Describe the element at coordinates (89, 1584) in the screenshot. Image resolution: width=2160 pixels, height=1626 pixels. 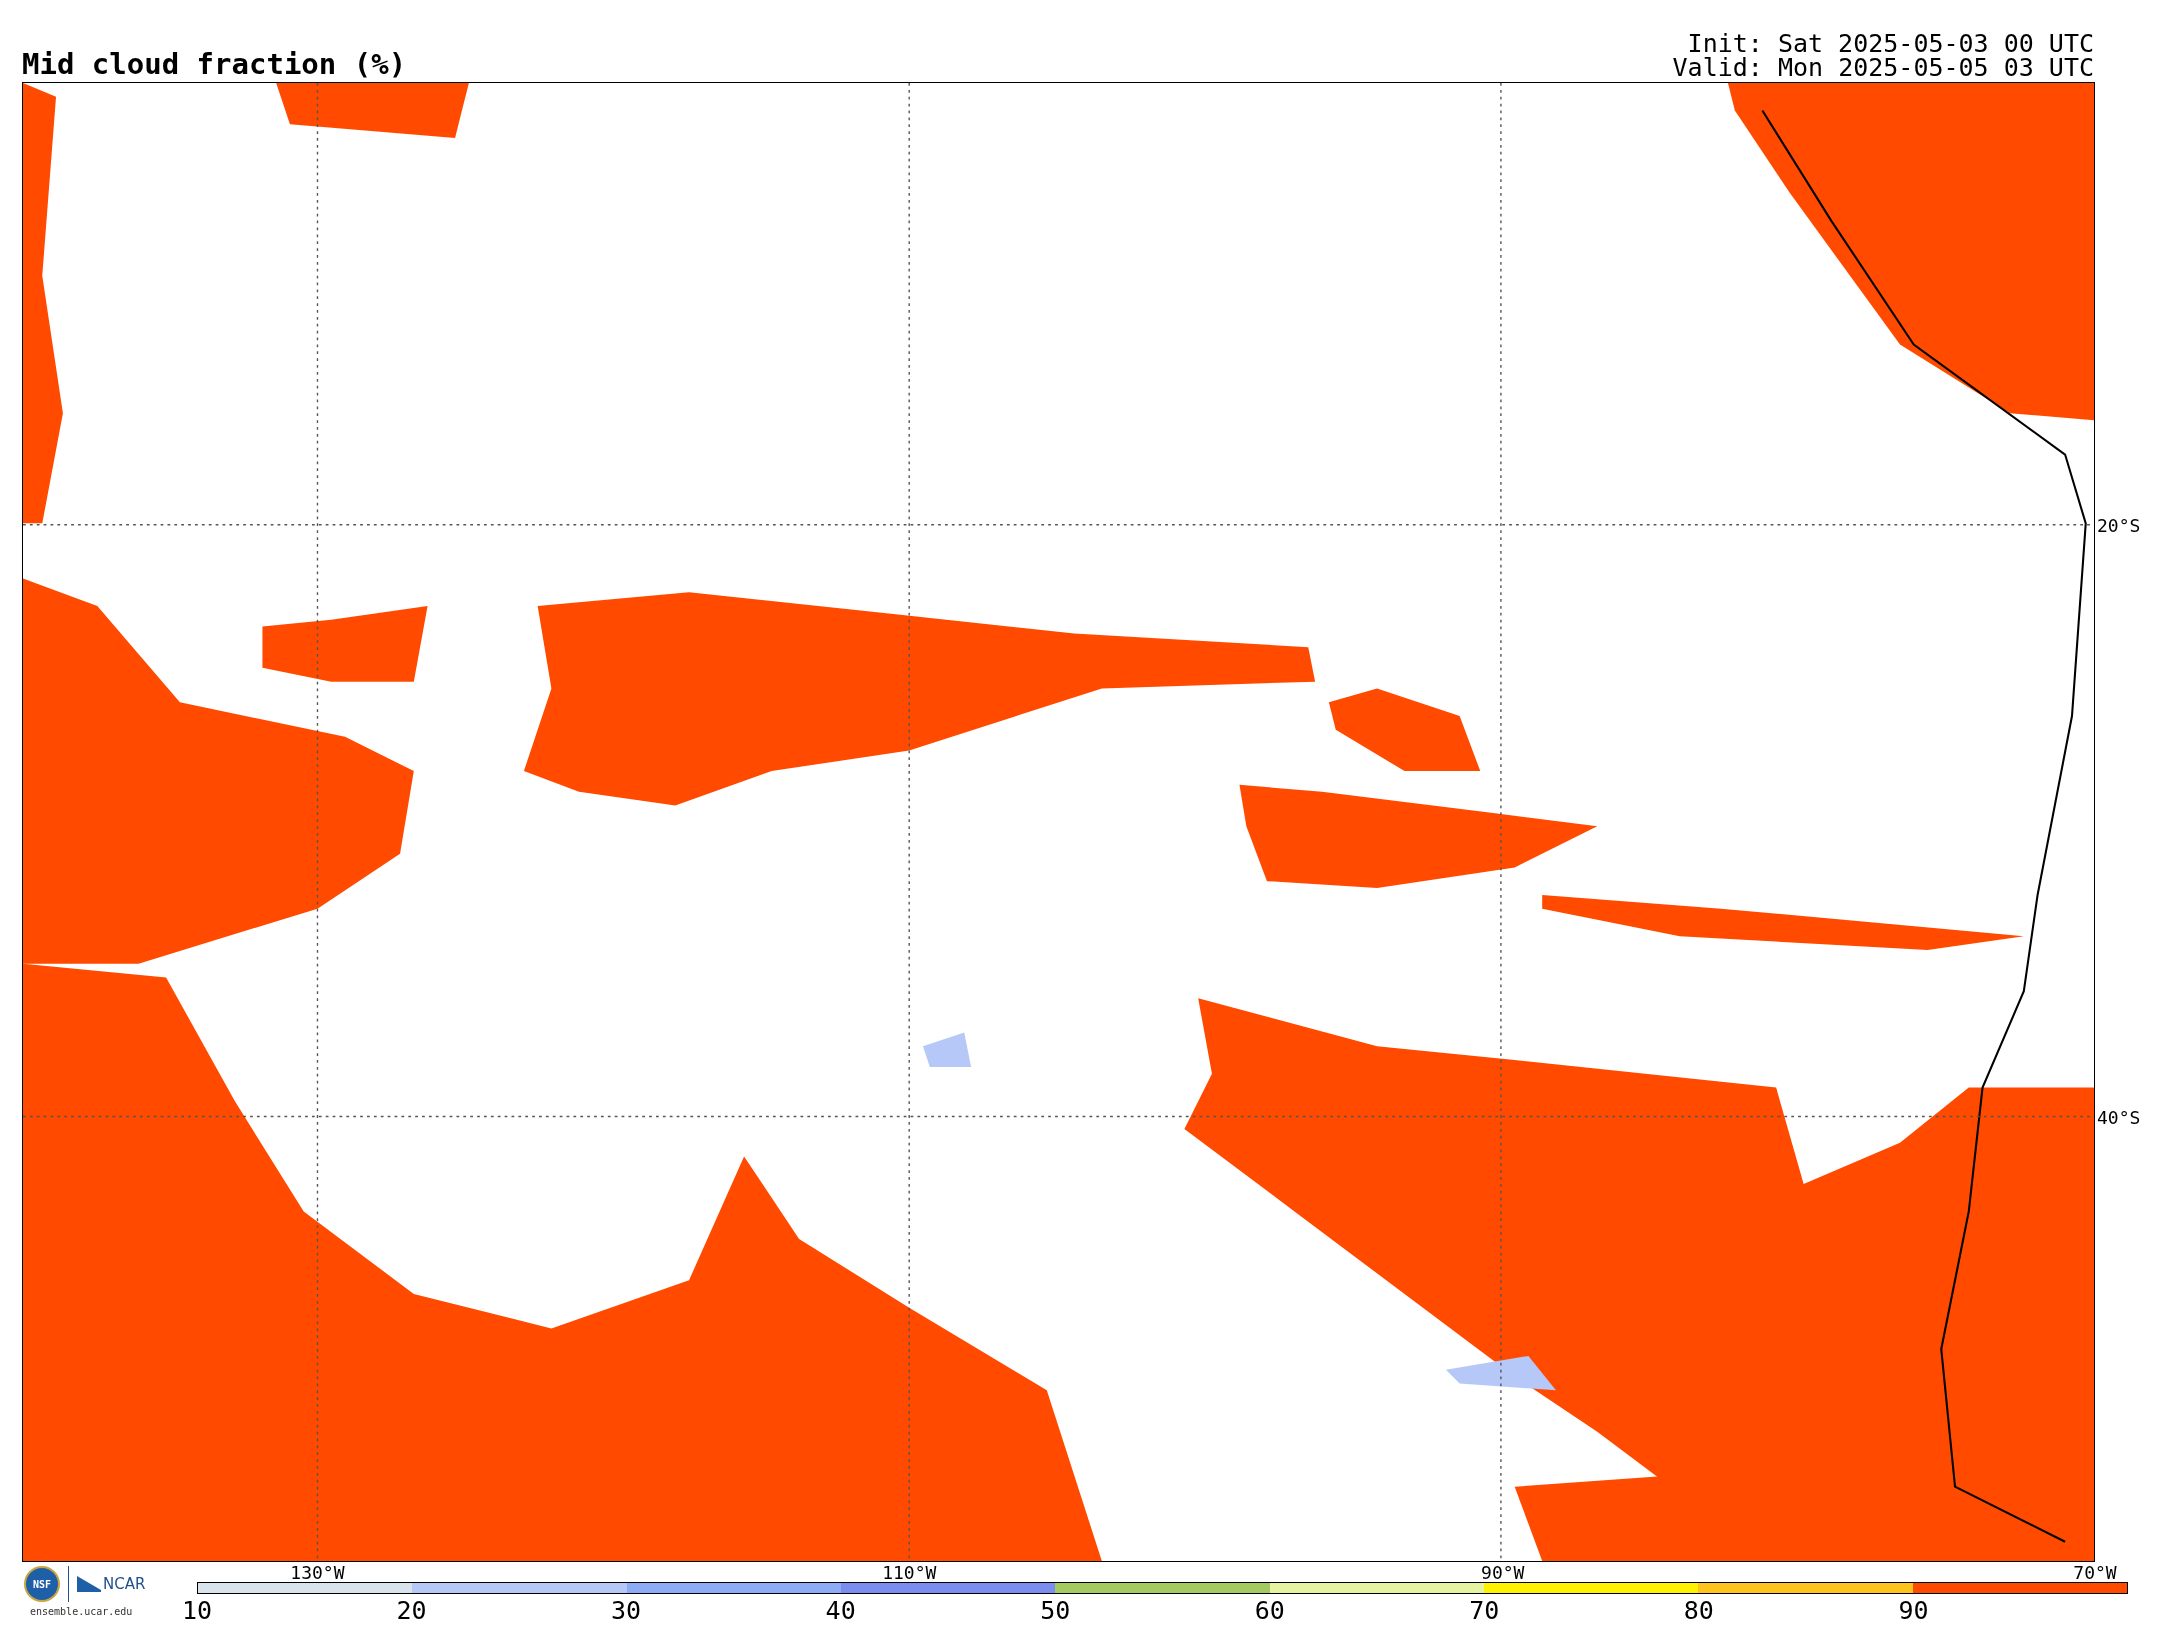
I see `ncar-mark-icon` at that location.